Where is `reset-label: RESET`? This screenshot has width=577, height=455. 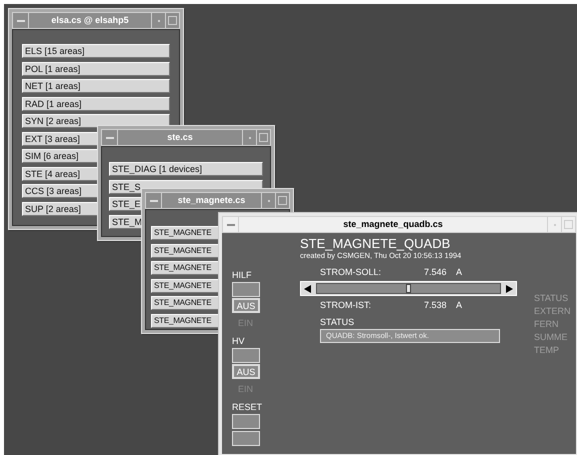
reset-label: RESET is located at coordinates (248, 407).